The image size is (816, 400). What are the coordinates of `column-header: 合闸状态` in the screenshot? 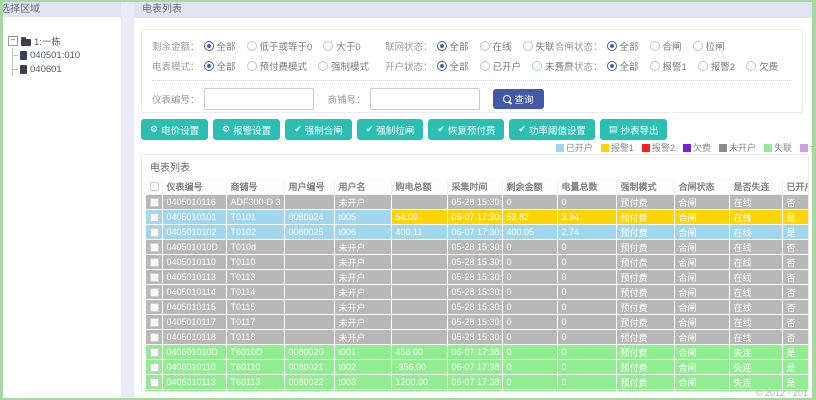 It's located at (702, 186).